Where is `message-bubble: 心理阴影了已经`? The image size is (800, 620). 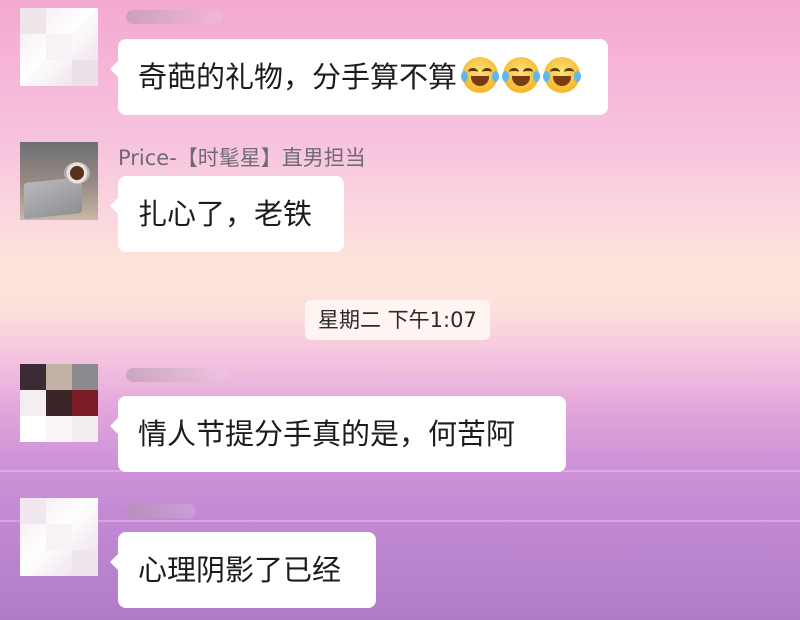
message-bubble: 心理阴影了已经 is located at coordinates (243, 570).